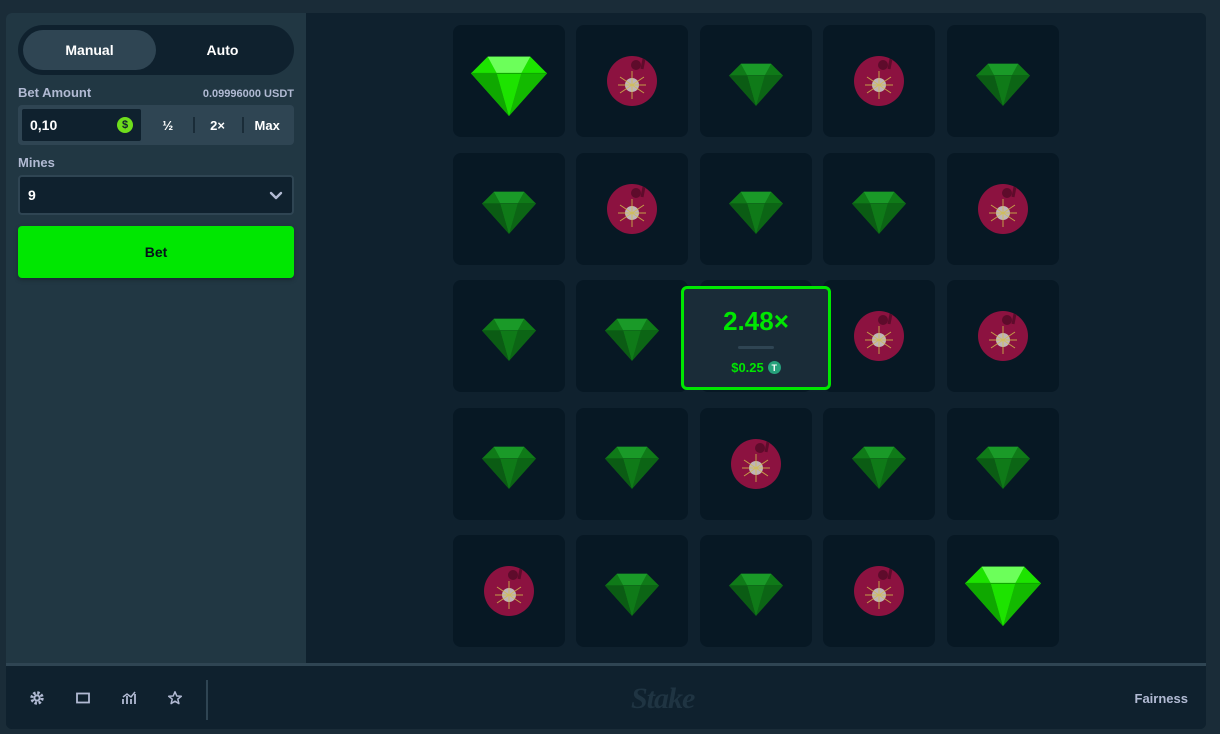  Describe the element at coordinates (129, 698) in the screenshot. I see `stats-icon` at that location.